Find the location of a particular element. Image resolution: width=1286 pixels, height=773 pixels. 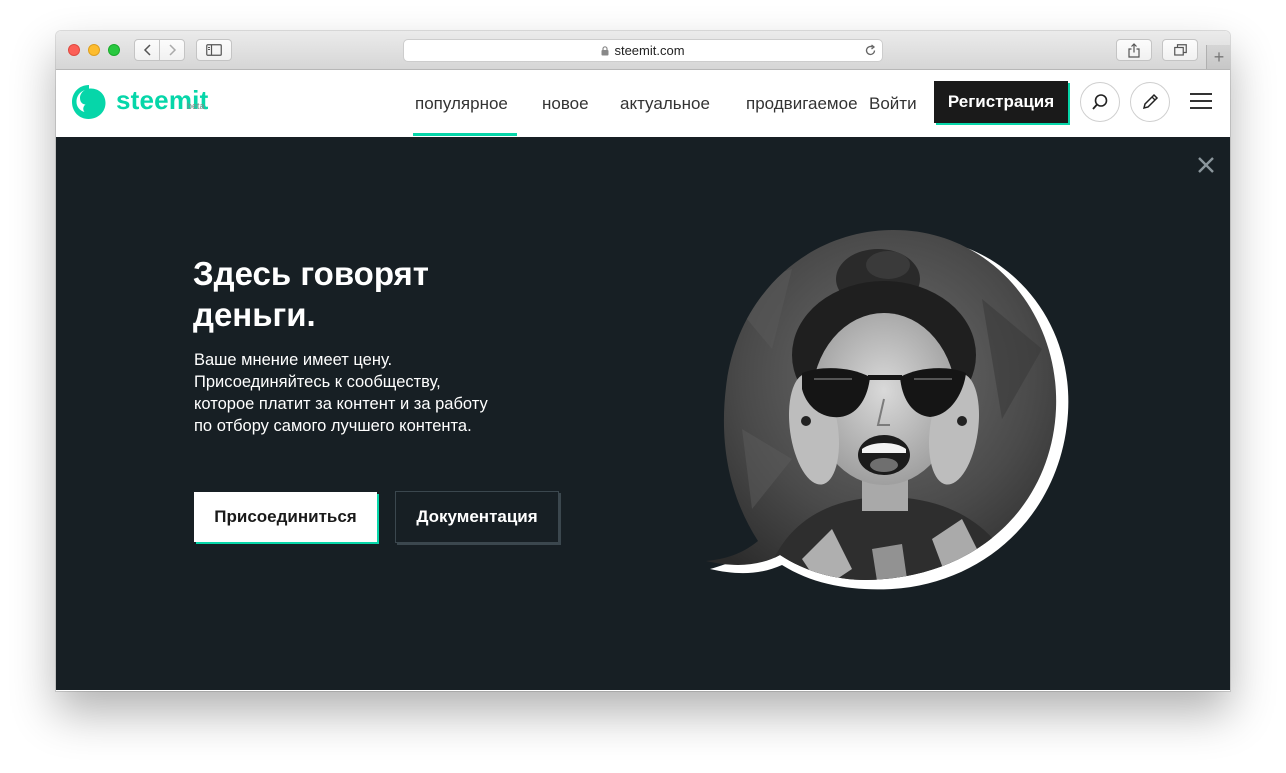

menu-icon is located at coordinates (1201, 102).